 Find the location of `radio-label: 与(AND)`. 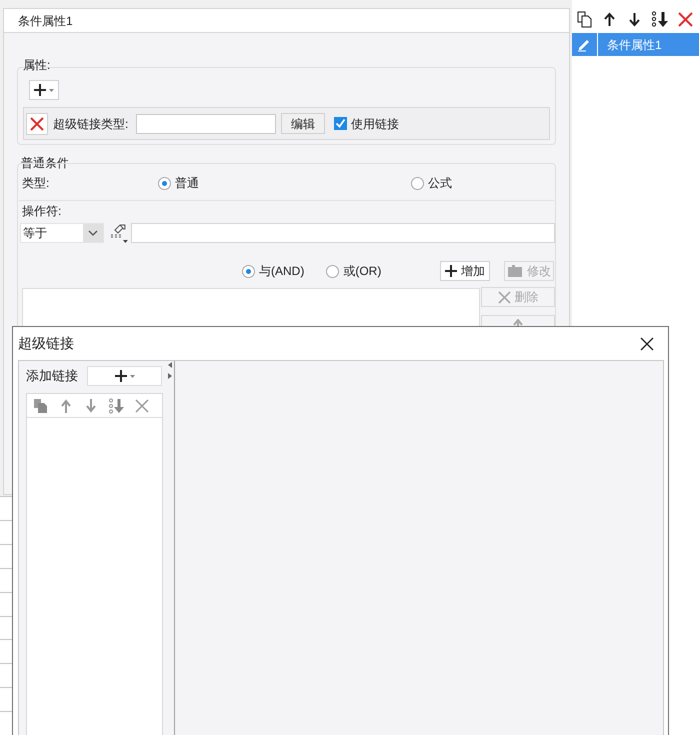

radio-label: 与(AND) is located at coordinates (281, 271).